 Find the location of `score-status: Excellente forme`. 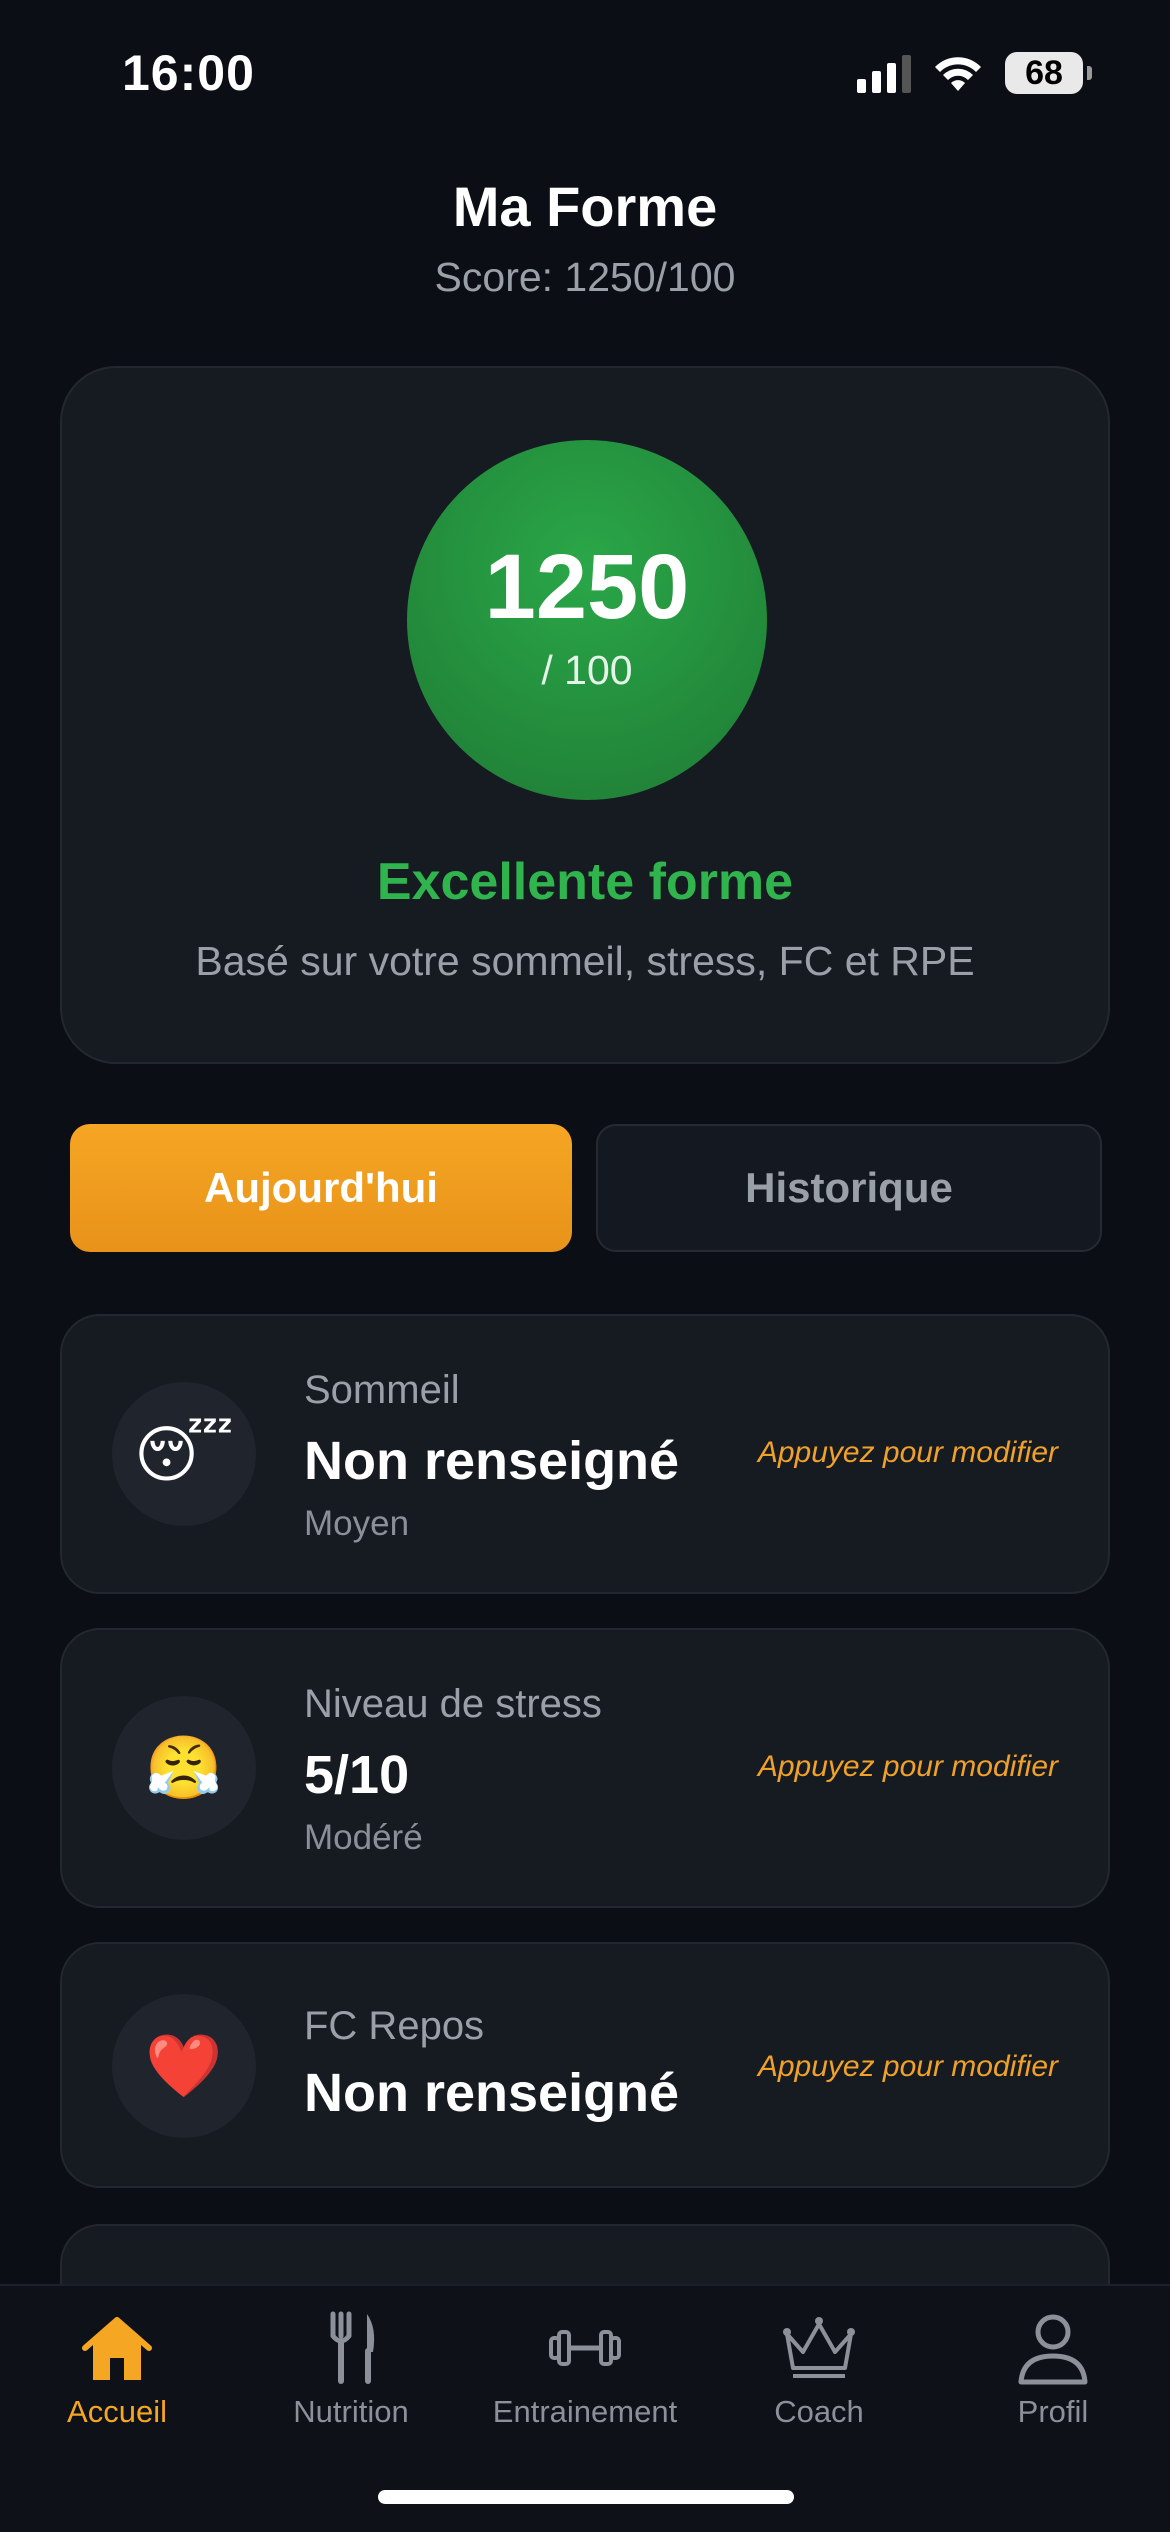

score-status: Excellente forme is located at coordinates (585, 882).